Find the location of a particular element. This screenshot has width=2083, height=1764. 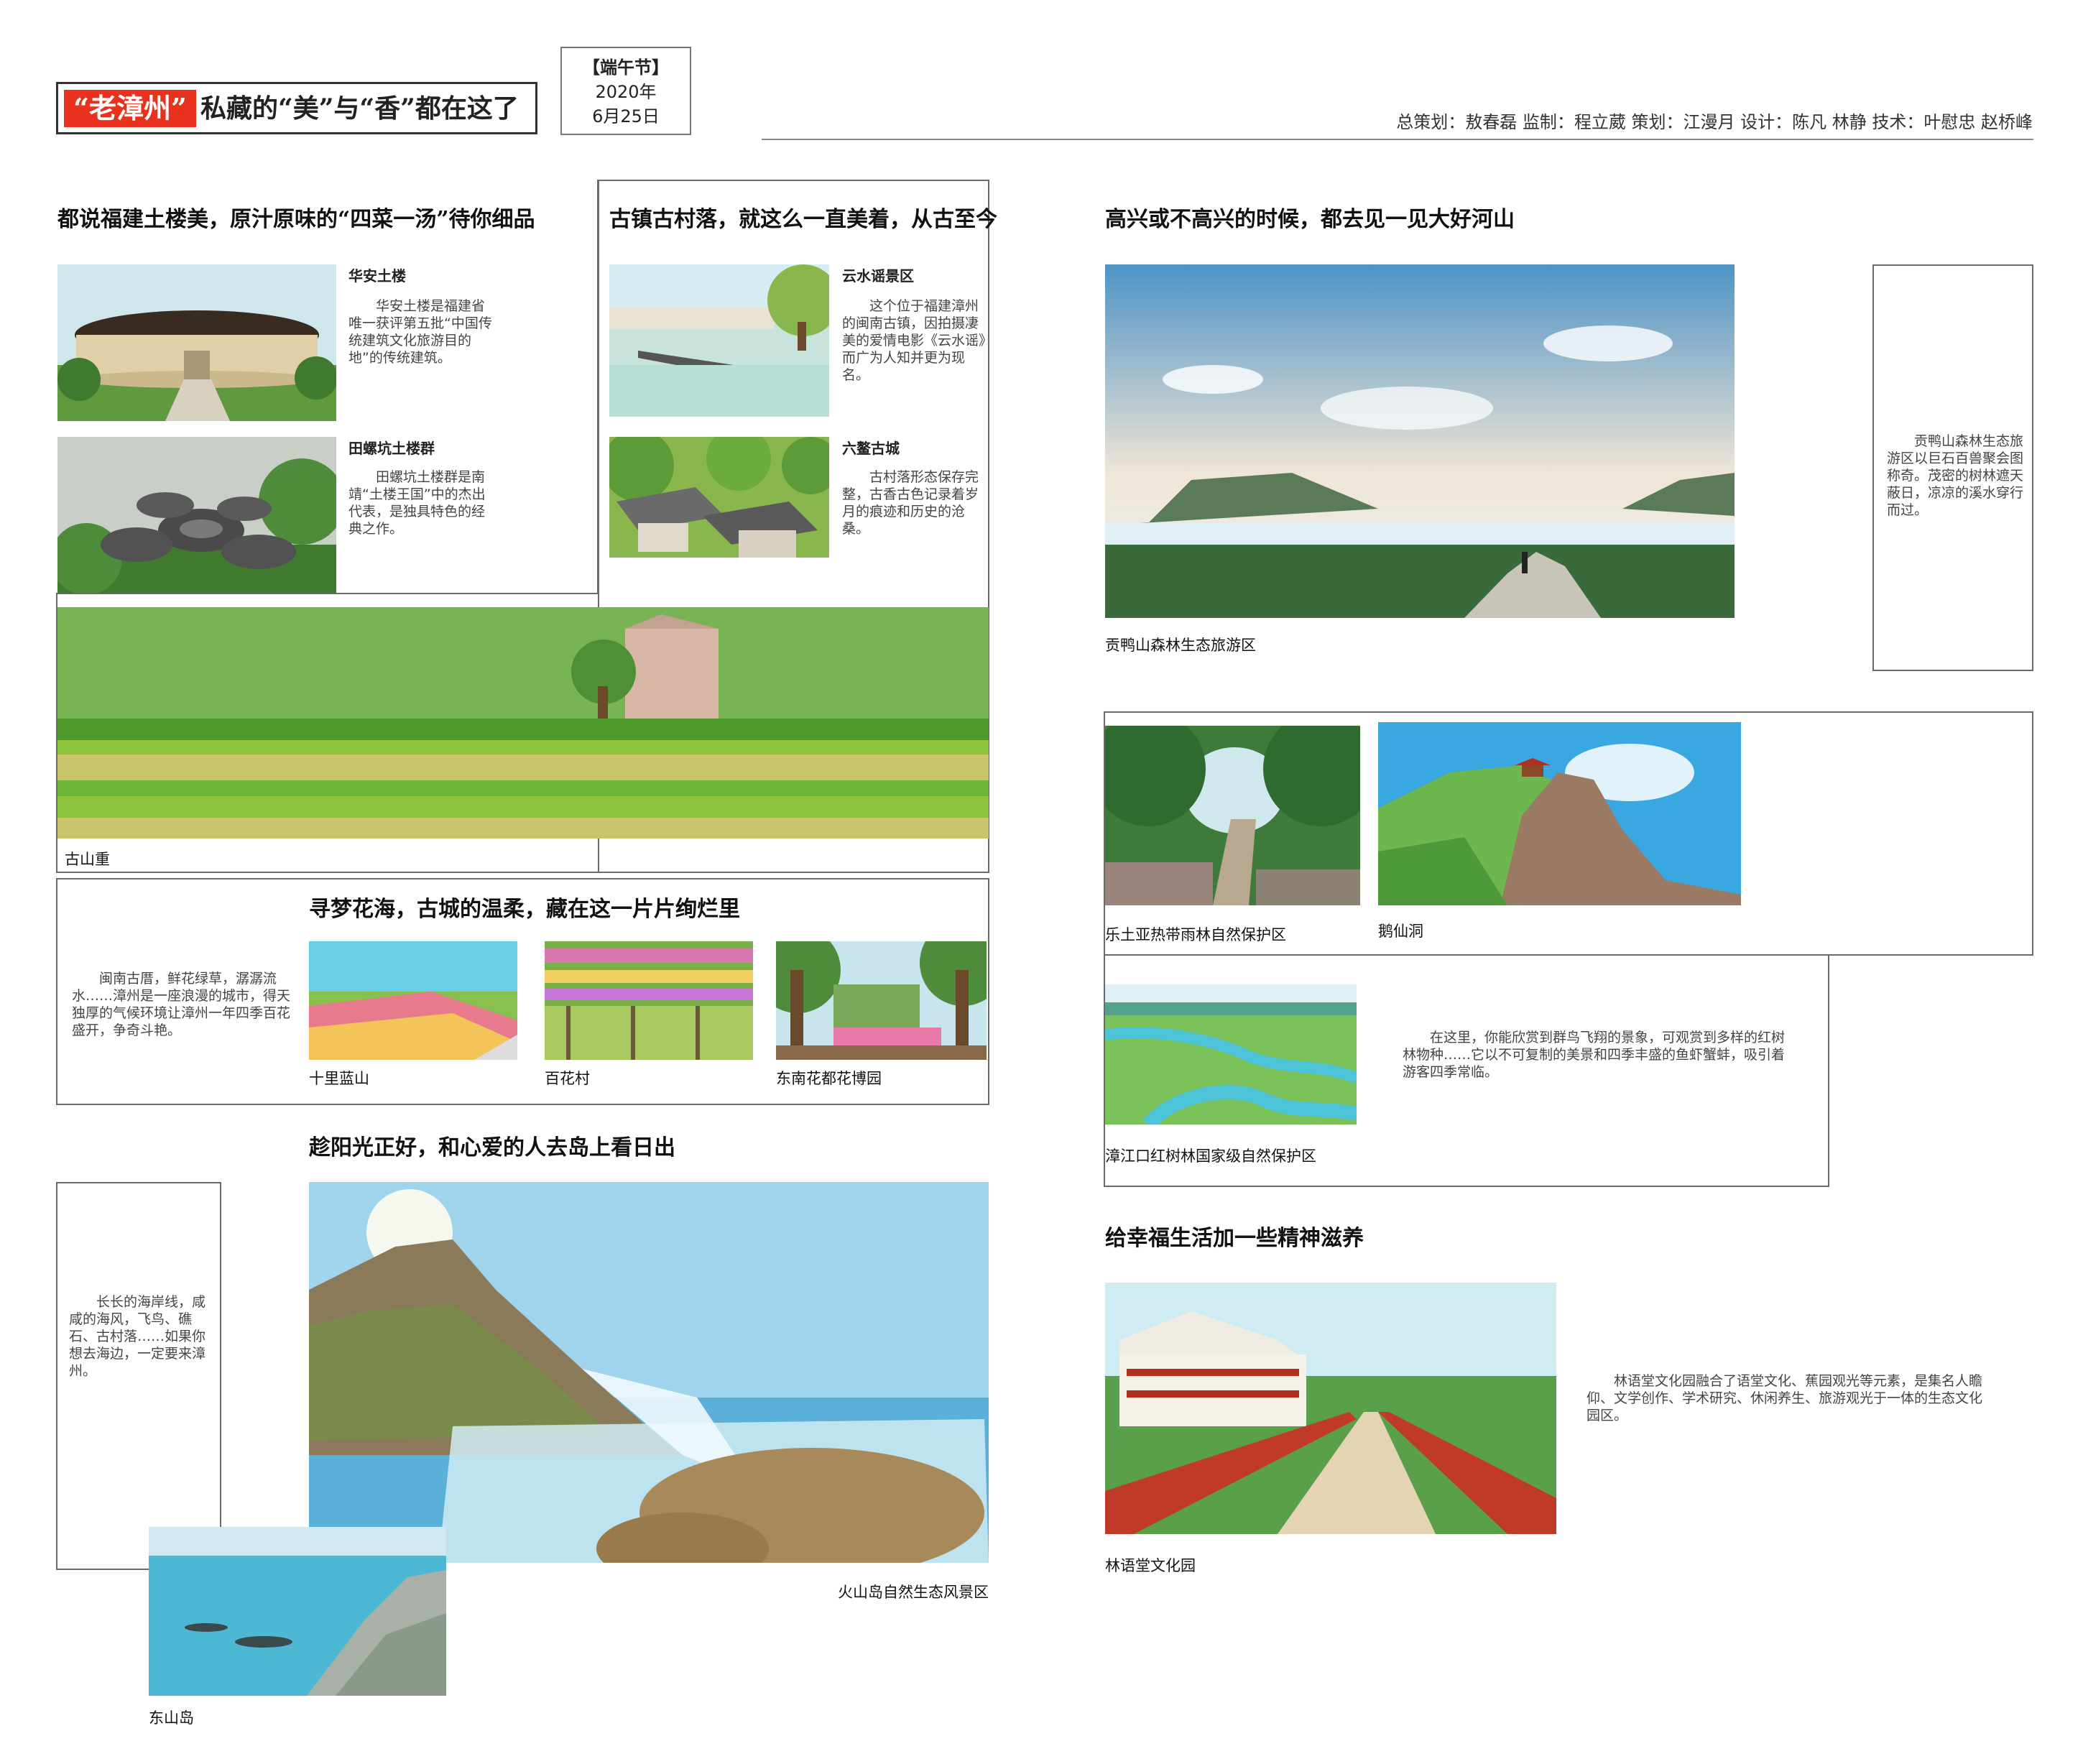

huaan-tulou-desc: 华安土楼是福建省唯一获评第五批“中国传统建筑文化旅游目的地”的传统建筑。 is located at coordinates (420, 332).